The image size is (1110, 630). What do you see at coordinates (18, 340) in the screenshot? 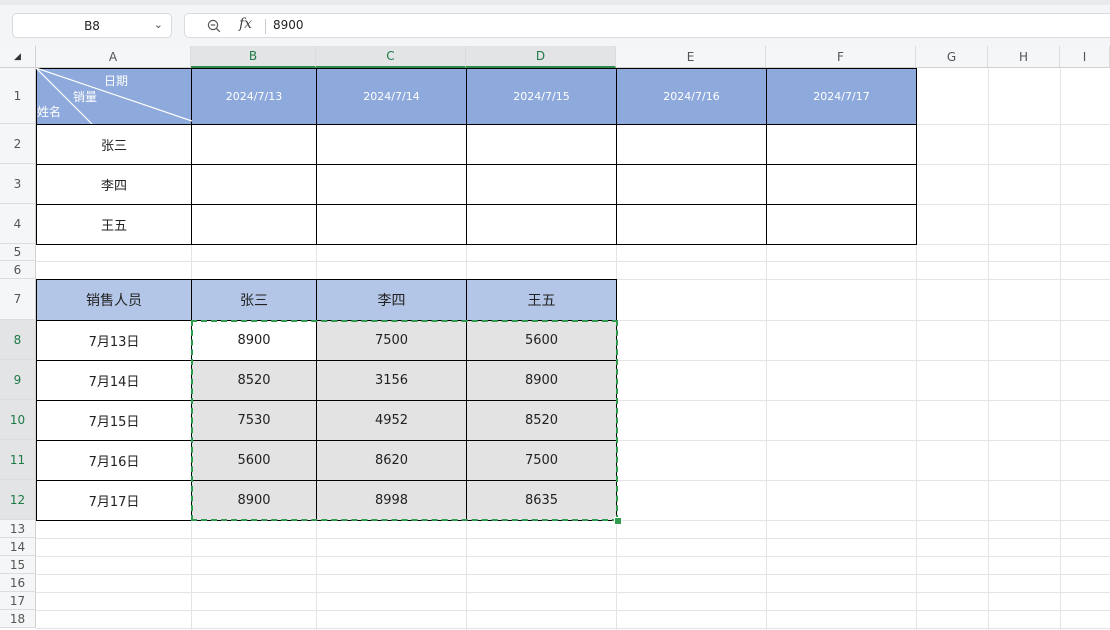
I see `row-header-8: 8` at bounding box center [18, 340].